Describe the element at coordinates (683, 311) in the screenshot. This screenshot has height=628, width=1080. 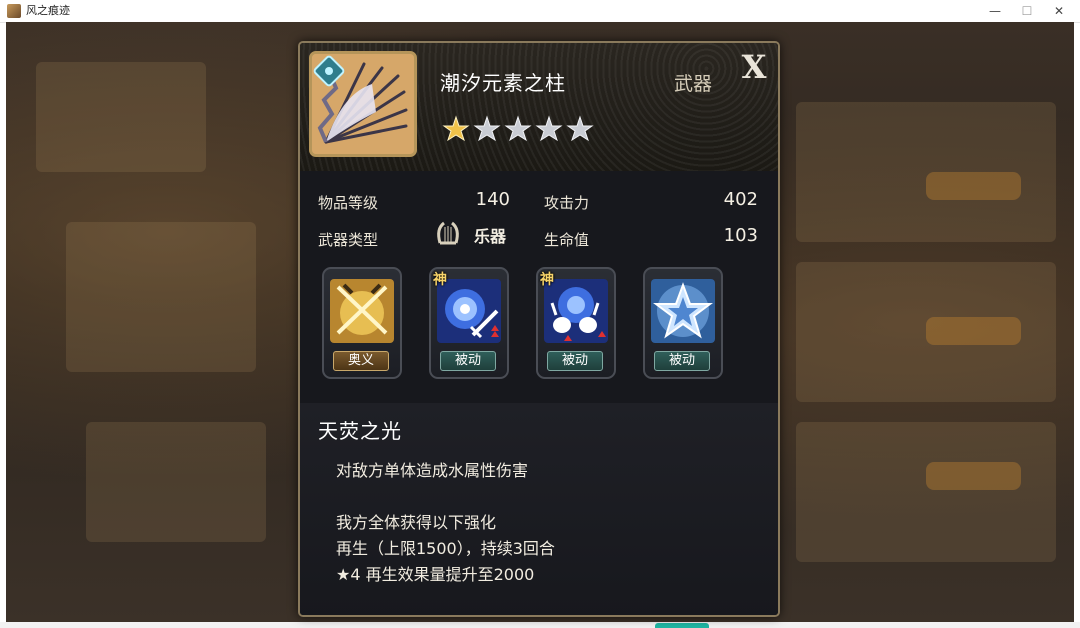
I see `blue-star-icon` at that location.